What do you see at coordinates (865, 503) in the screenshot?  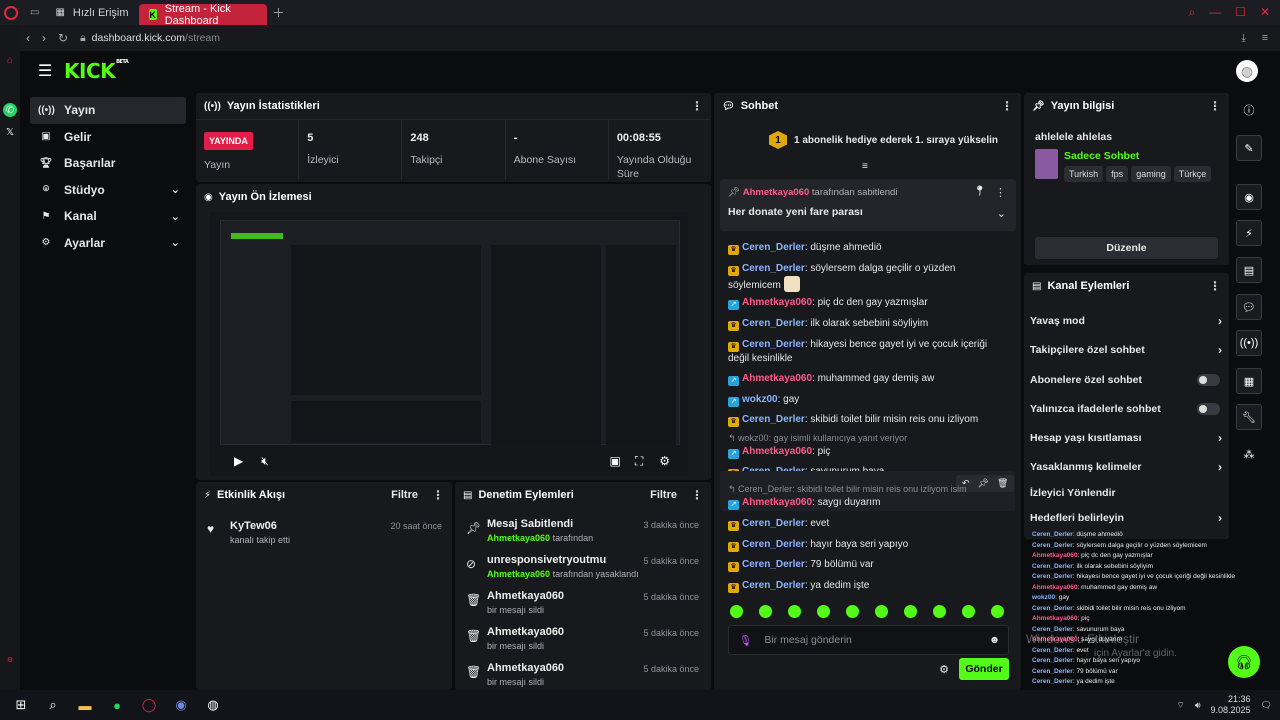 I see `chat-message: ↗ Ahmetkaya060: saygı duyarım` at bounding box center [865, 503].